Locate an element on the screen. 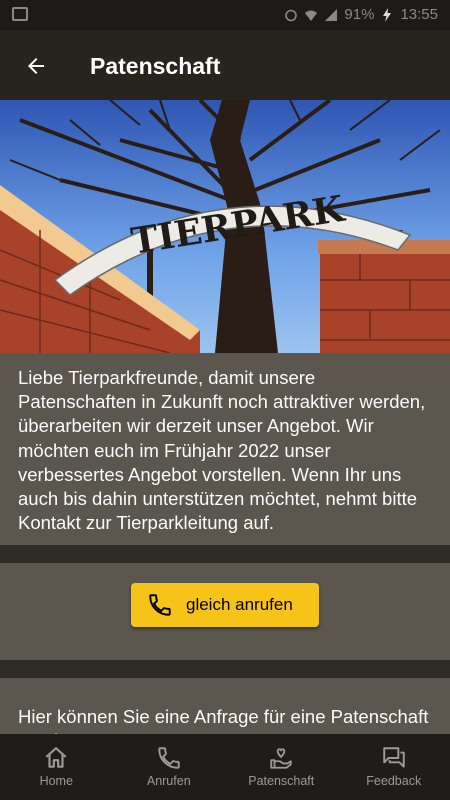 The image size is (450, 800). nav-item-patenschaft: Patenschaft is located at coordinates (281, 767).